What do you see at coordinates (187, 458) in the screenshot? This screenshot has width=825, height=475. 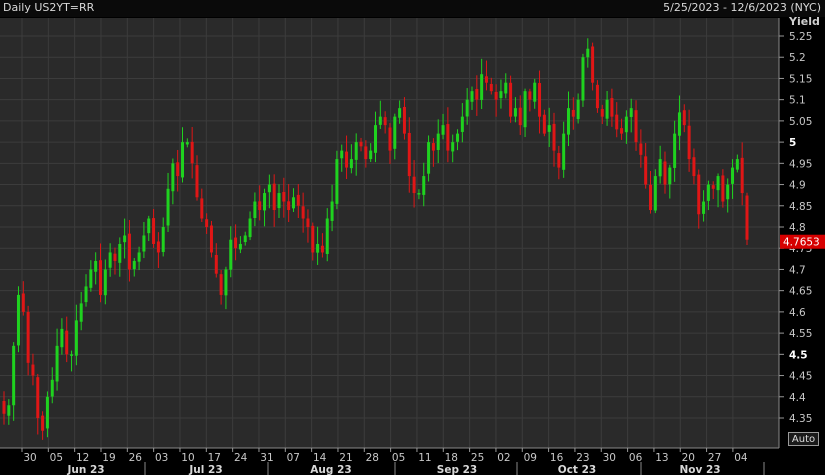 I see `x-day-label: 10` at bounding box center [187, 458].